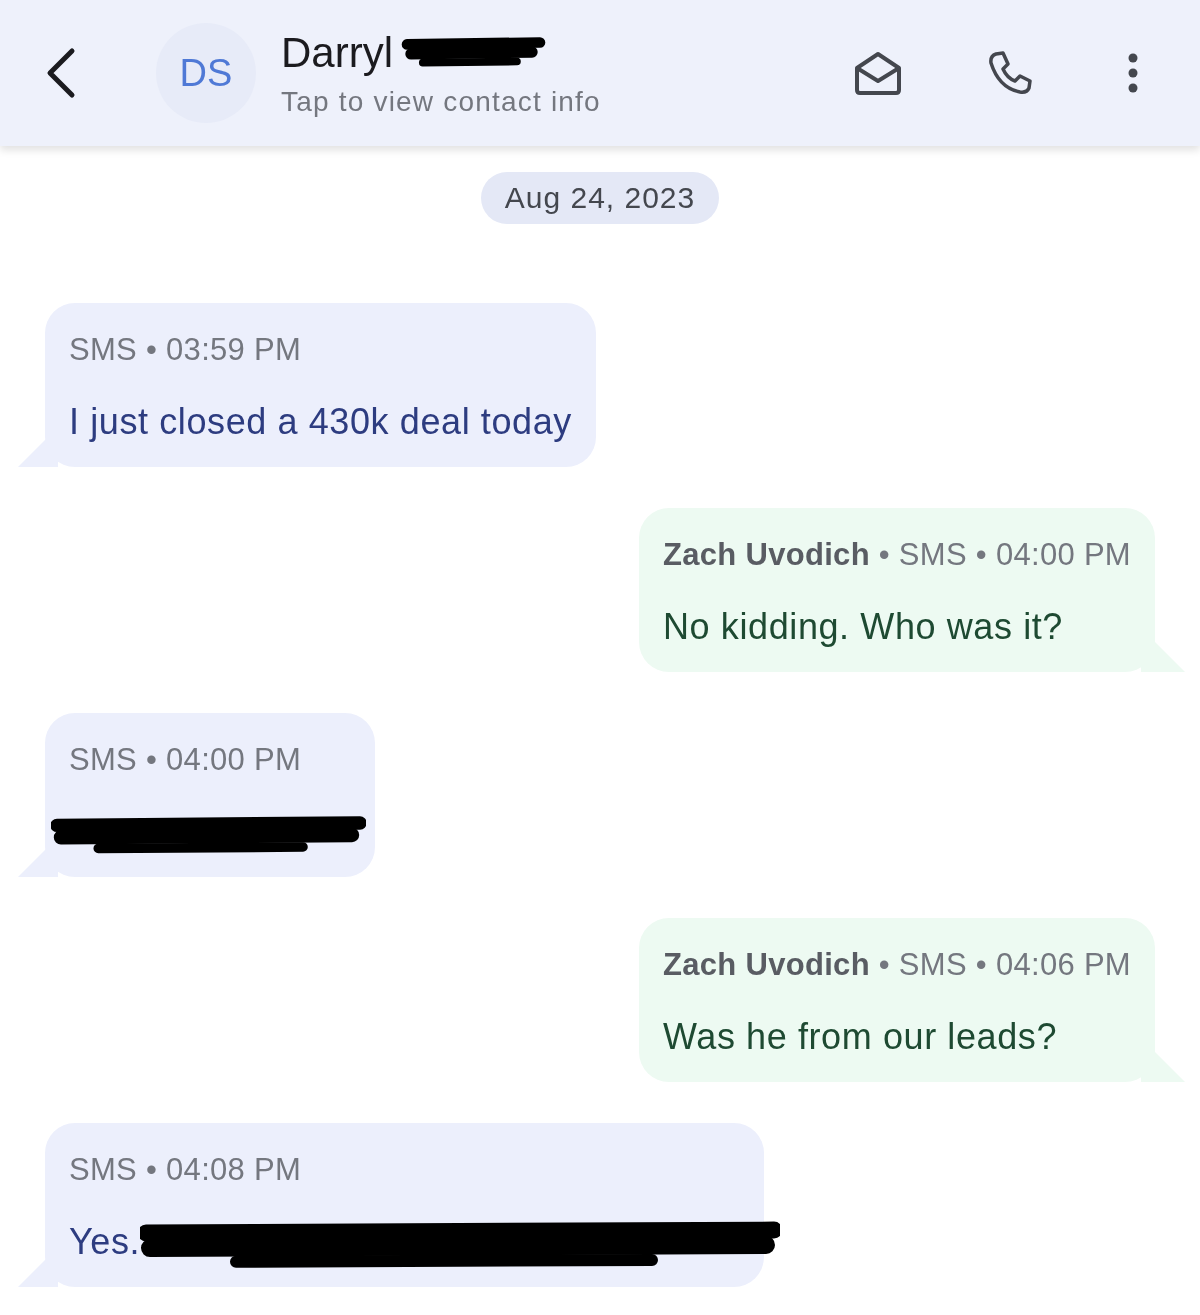 The width and height of the screenshot is (1200, 1315). I want to click on envelope-icon, so click(878, 73).